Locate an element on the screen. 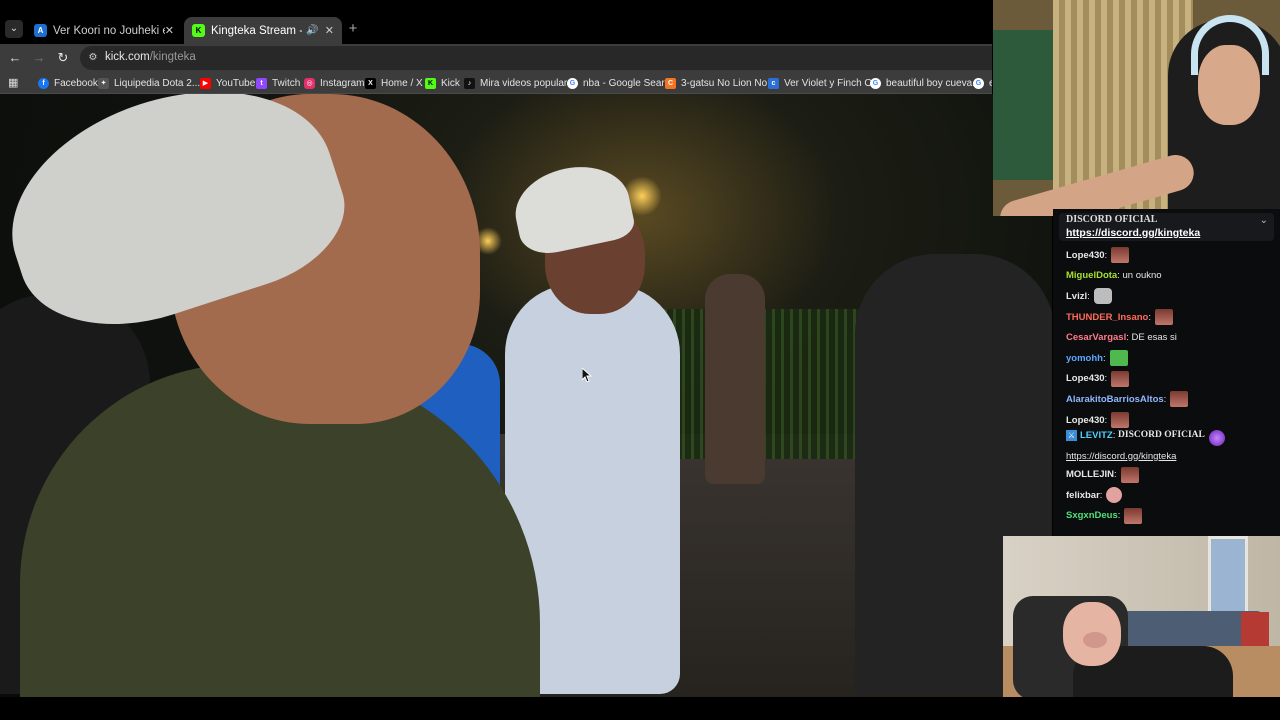 Image resolution: width=1280 pixels, height=720 pixels. browser-toolbar: ← → ↻ ⚙ kick.com/kingteka is located at coordinates (496, 58).